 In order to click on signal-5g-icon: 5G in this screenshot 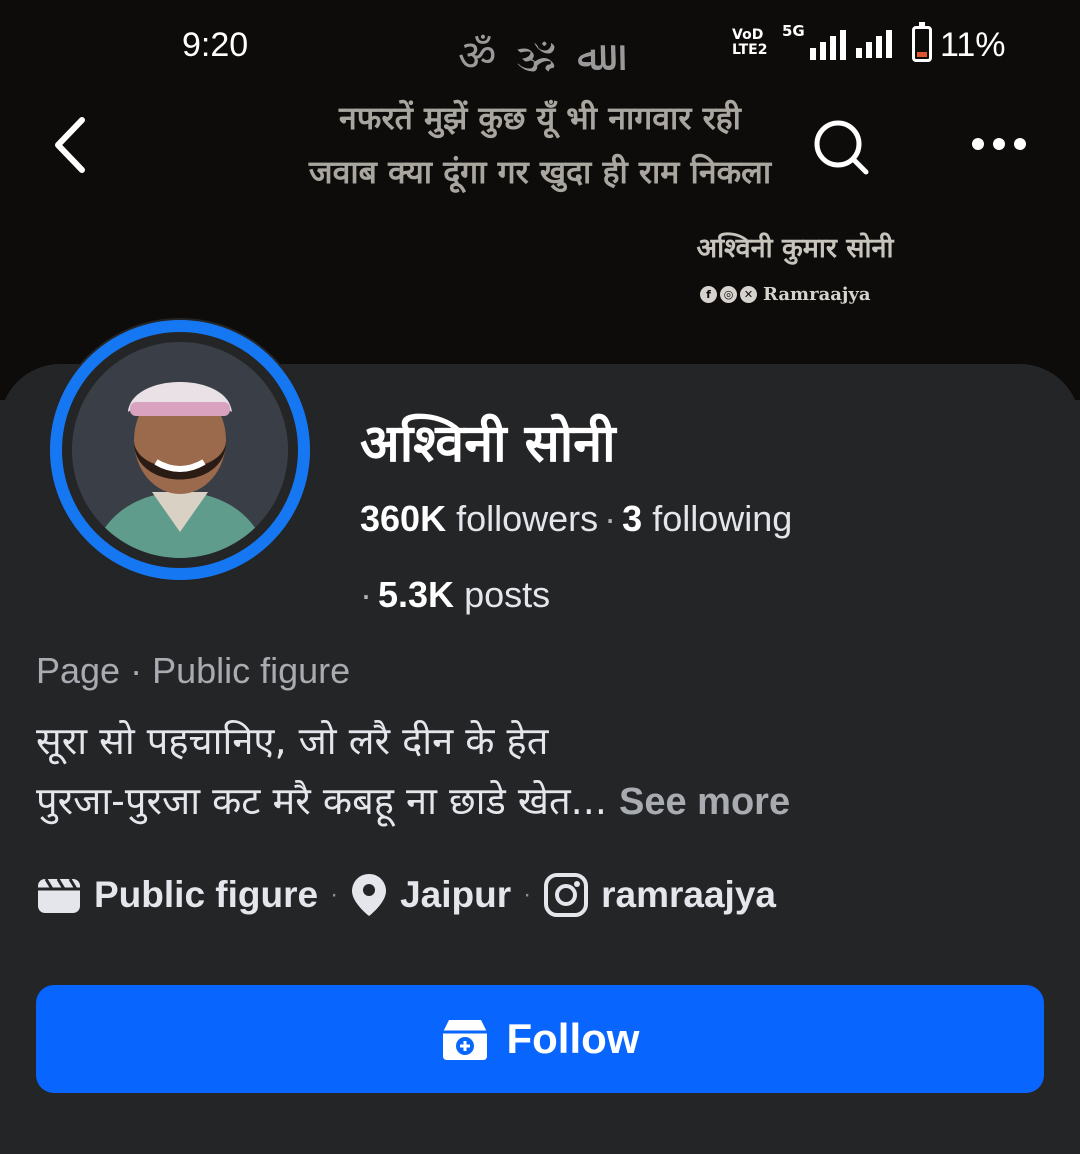, I will do `click(813, 43)`.